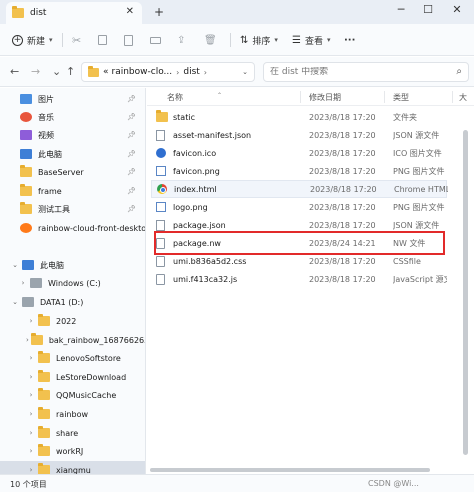 This screenshot has width=474, height=492. I want to click on sidebar-item: › share, so click(72, 433).